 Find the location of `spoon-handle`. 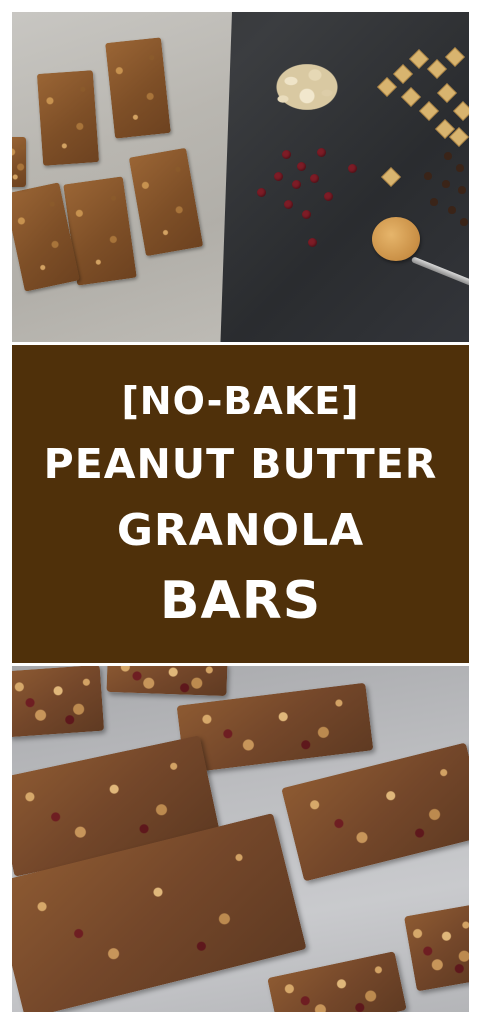

spoon-handle is located at coordinates (439, 272).